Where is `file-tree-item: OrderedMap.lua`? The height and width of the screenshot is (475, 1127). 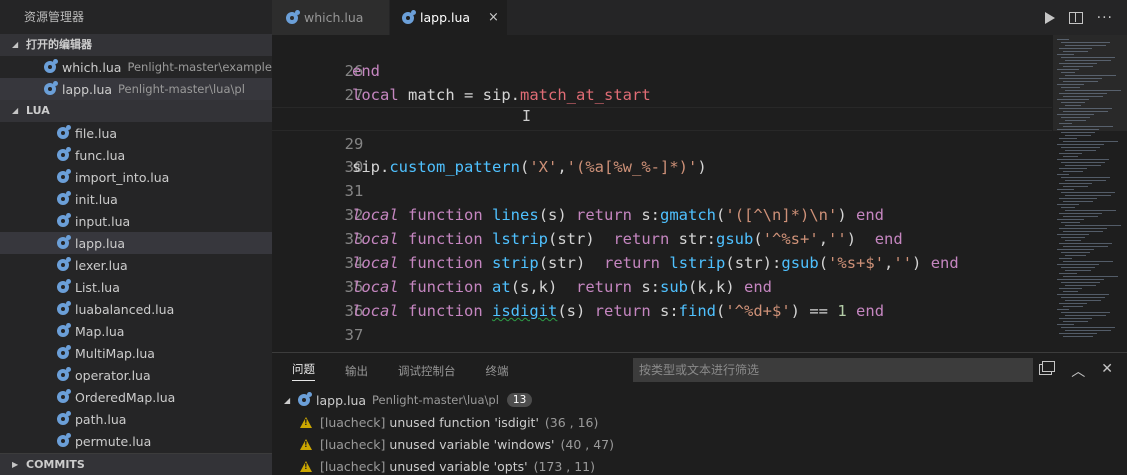 file-tree-item: OrderedMap.lua is located at coordinates (136, 397).